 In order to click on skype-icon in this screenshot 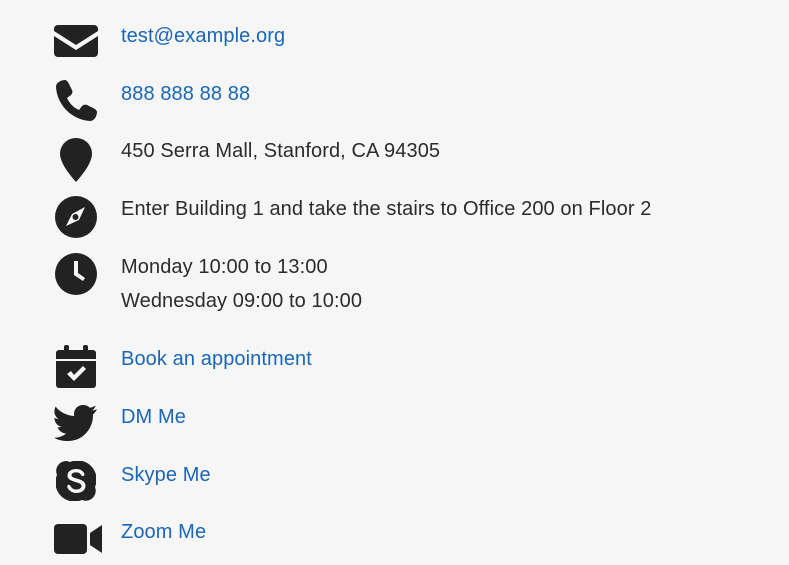, I will do `click(78, 483)`.